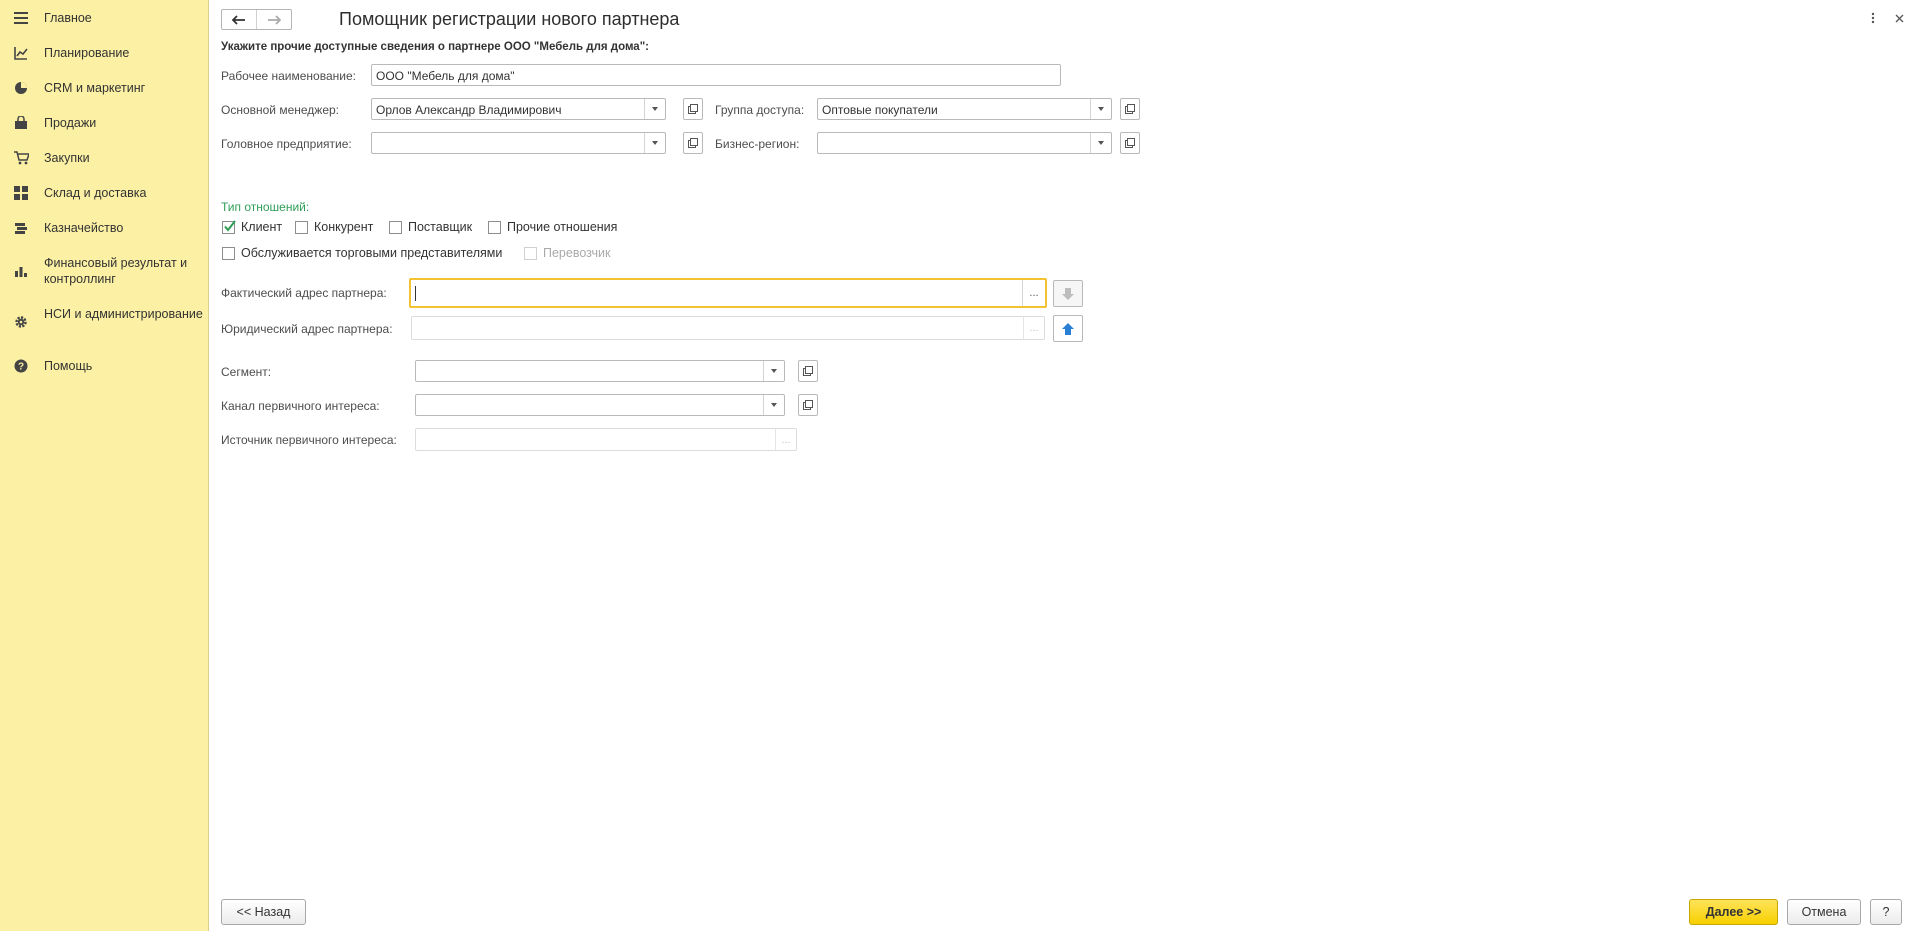 The image size is (1913, 931). What do you see at coordinates (760, 110) in the screenshot?
I see `access-group-label: Группа доступа:` at bounding box center [760, 110].